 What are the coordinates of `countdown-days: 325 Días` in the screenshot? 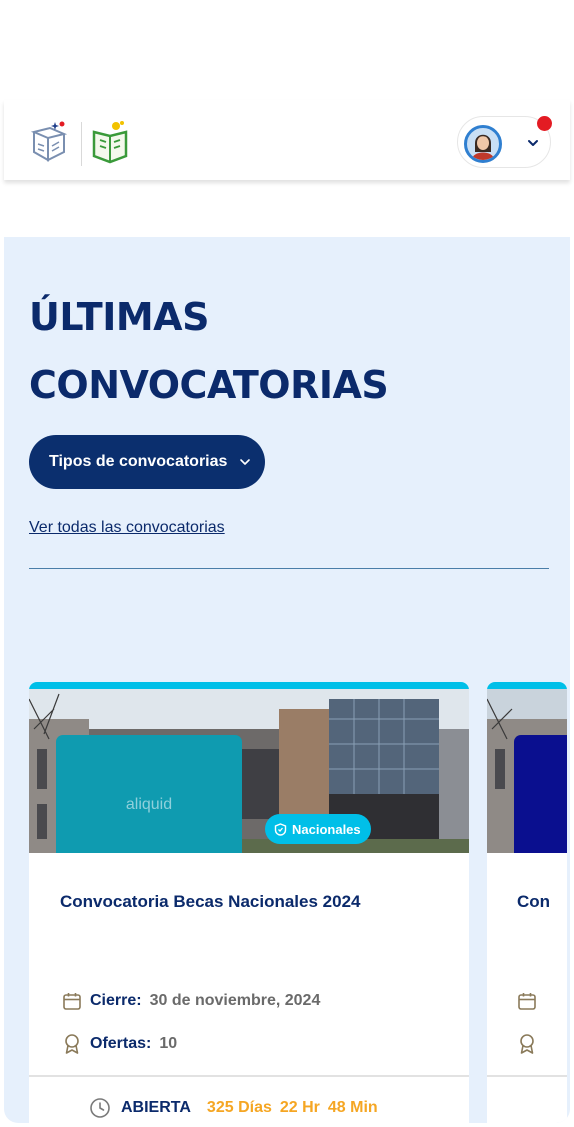 It's located at (239, 1107).